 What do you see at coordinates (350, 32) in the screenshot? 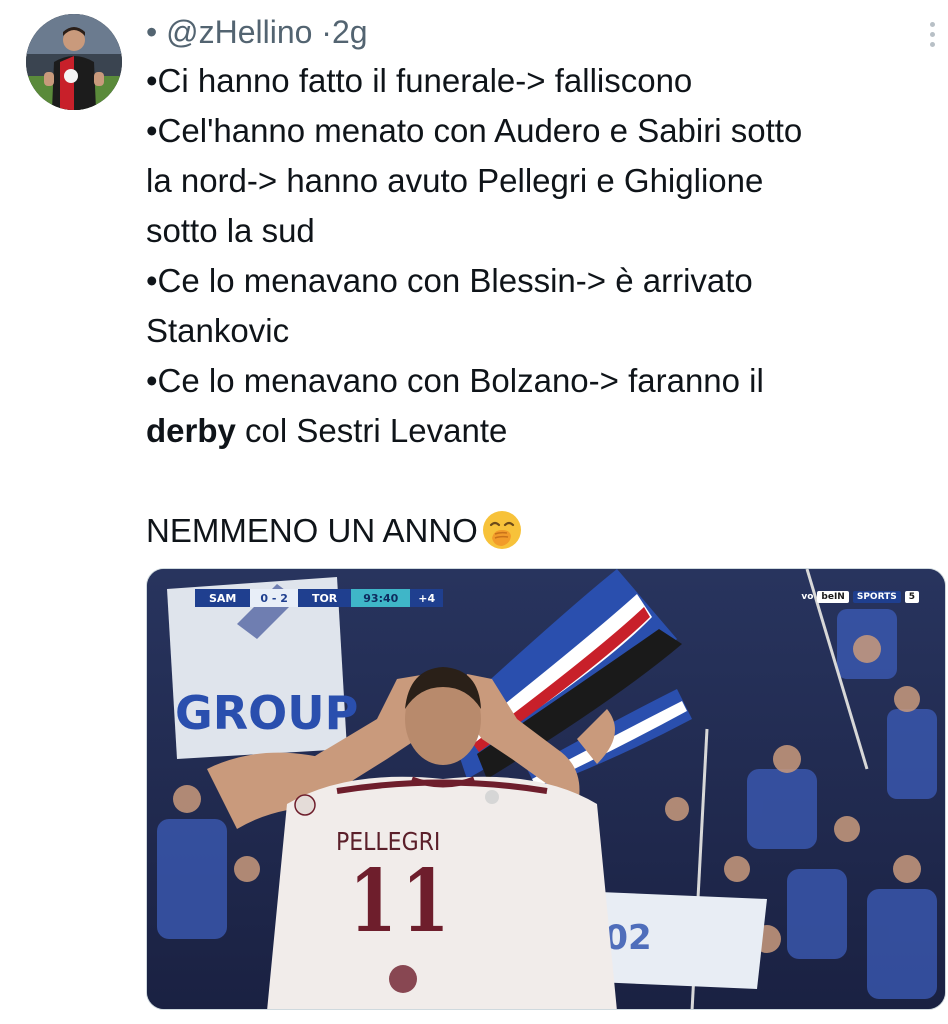
I see `tweet-timestamp: 2g` at bounding box center [350, 32].